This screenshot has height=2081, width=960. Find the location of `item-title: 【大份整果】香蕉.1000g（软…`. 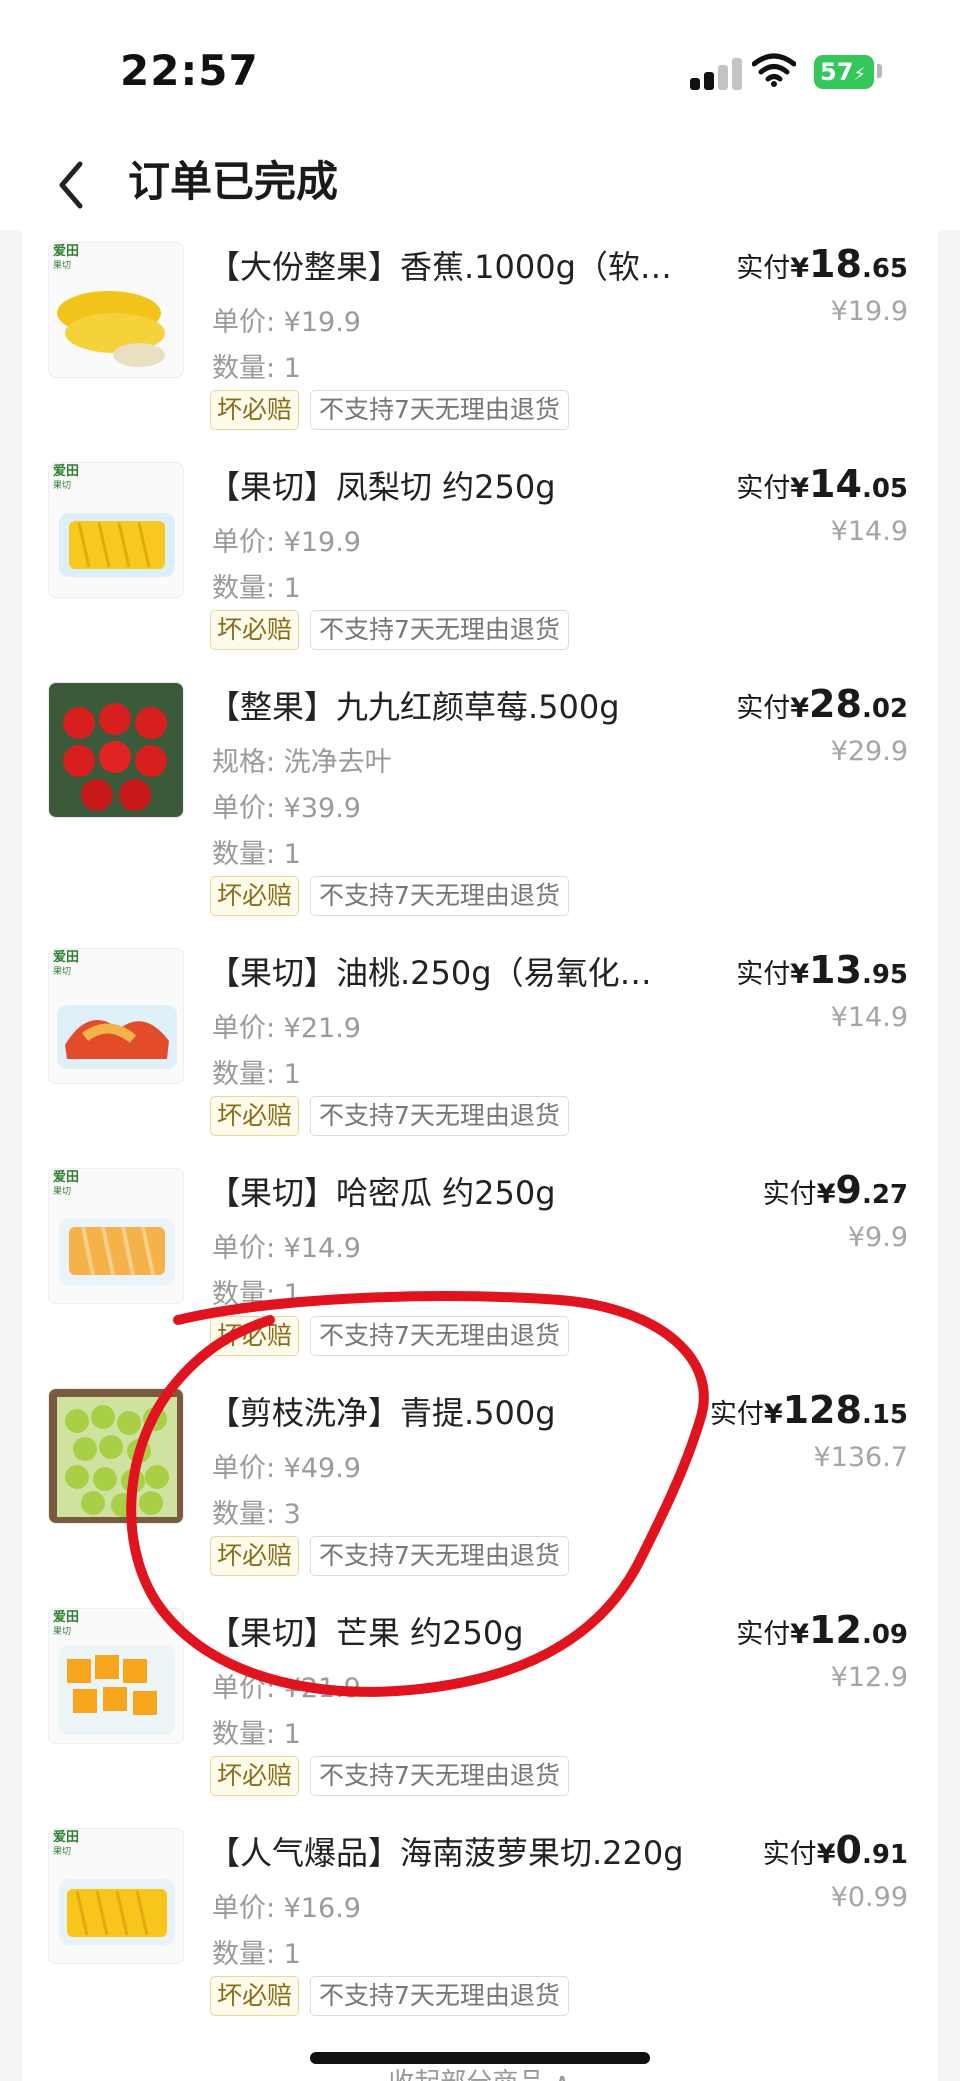

item-title: 【大份整果】香蕉.1000g（软… is located at coordinates (440, 265).